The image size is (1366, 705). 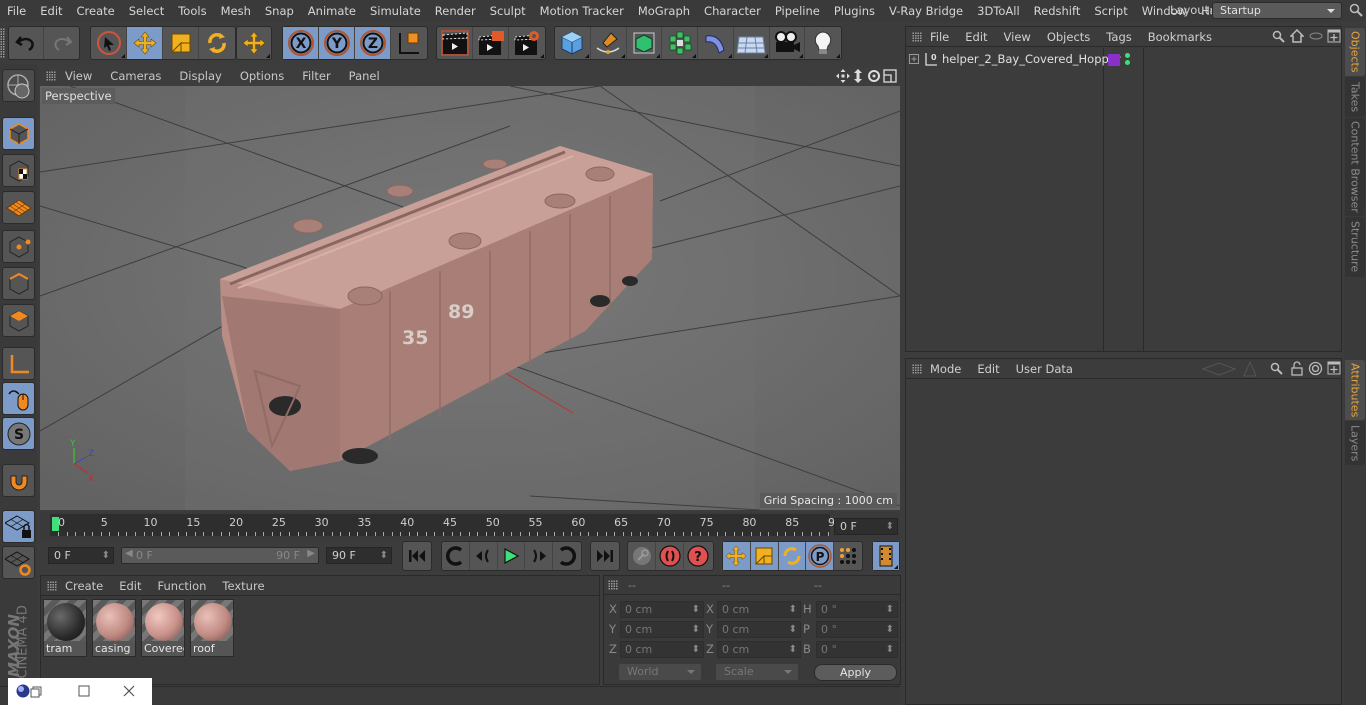 What do you see at coordinates (680, 43) in the screenshot?
I see `cloner-button` at bounding box center [680, 43].